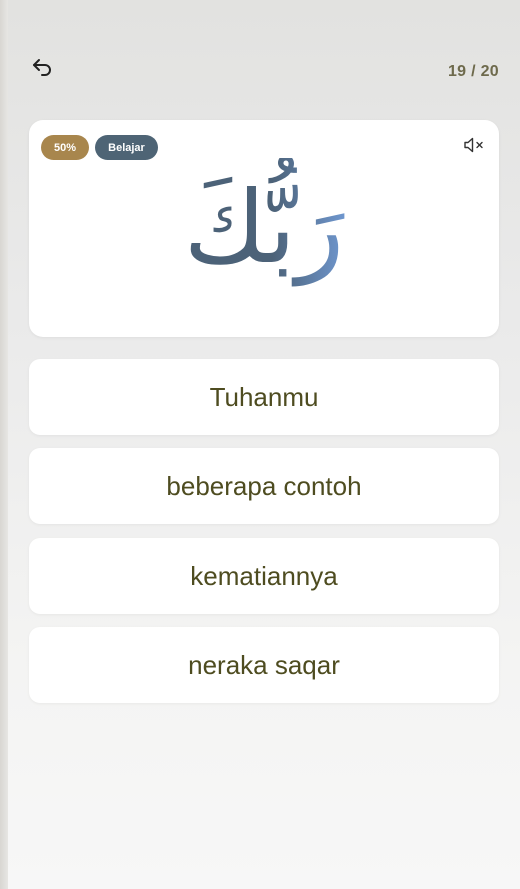 This screenshot has height=889, width=520. I want to click on back-button, so click(42, 70).